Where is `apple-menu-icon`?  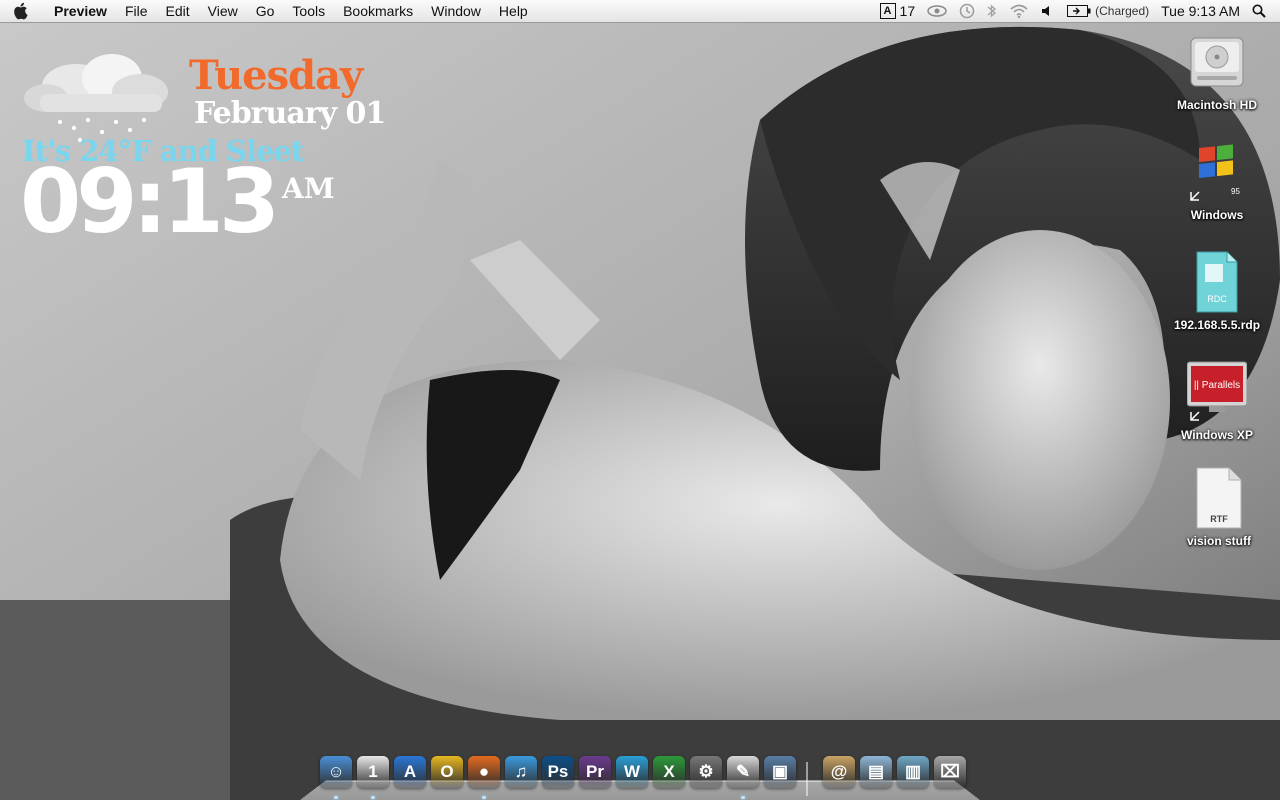 apple-menu-icon is located at coordinates (20, 11).